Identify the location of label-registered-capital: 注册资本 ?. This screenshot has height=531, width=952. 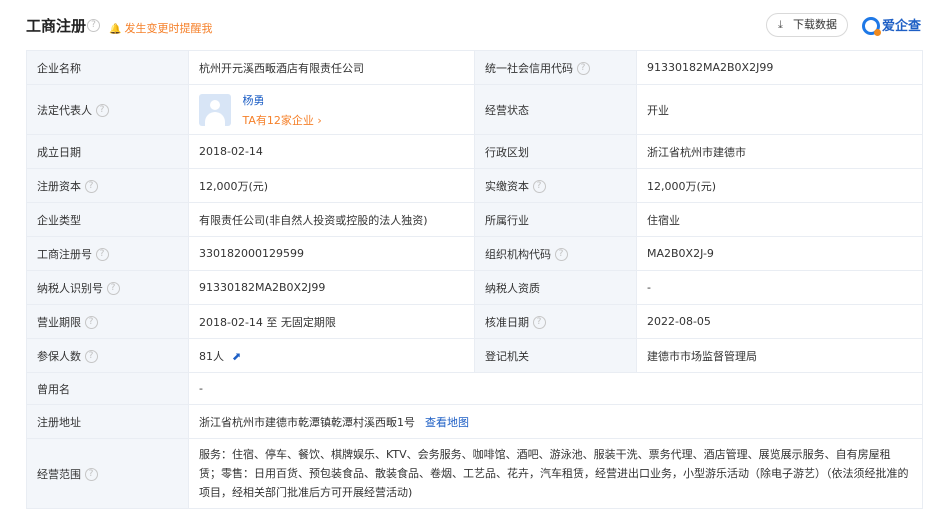
(107, 185).